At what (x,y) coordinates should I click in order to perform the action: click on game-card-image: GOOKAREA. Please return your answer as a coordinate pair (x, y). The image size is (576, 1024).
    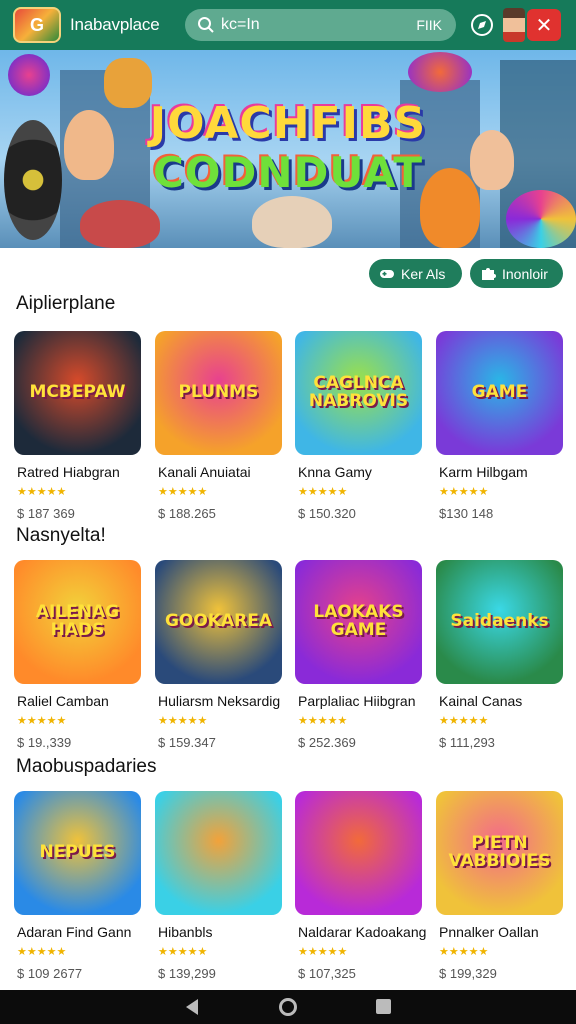
    Looking at the image, I should click on (218, 622).